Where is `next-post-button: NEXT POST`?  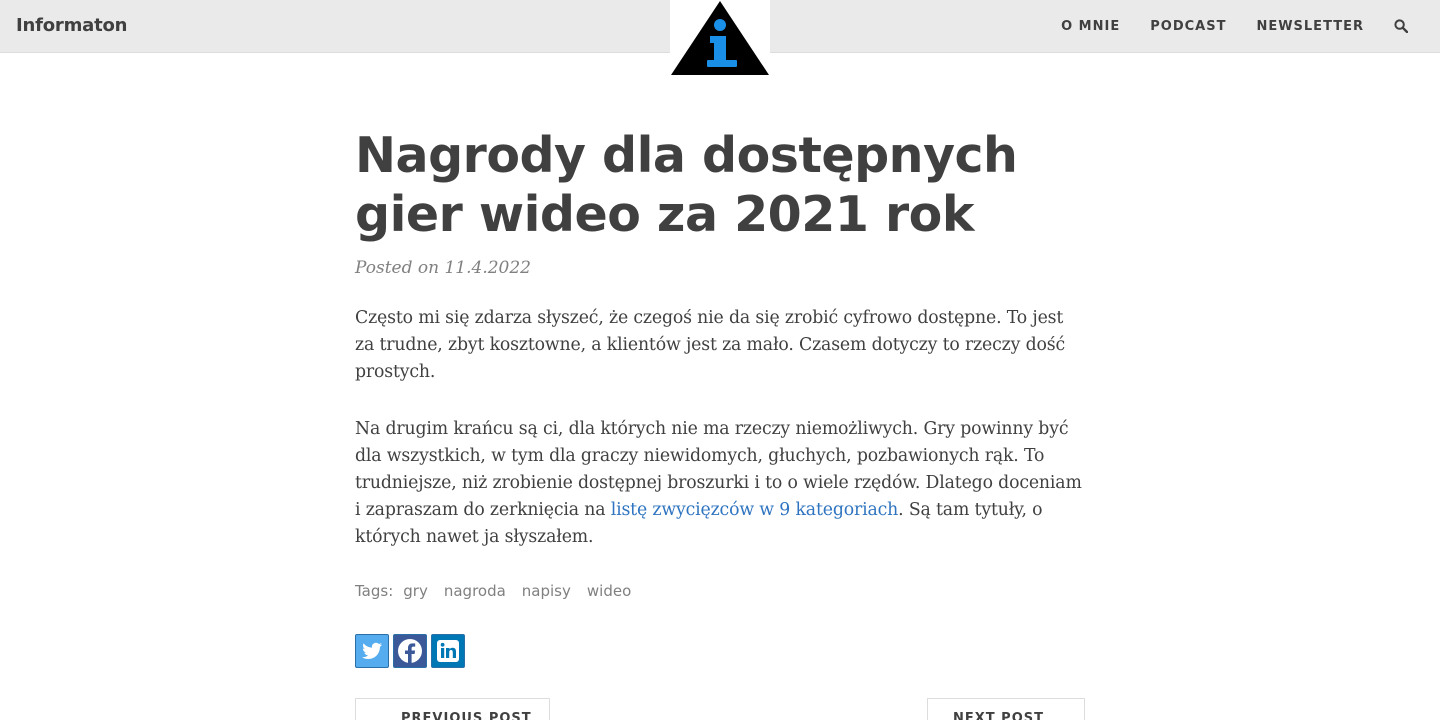 next-post-button: NEXT POST is located at coordinates (1006, 709).